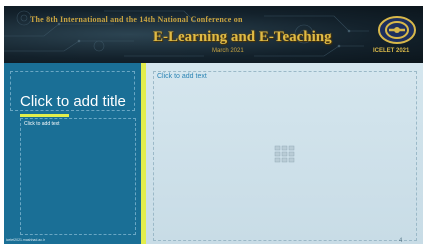 The height and width of the screenshot is (246, 427). What do you see at coordinates (25, 240) in the screenshot?
I see `footer-url: icelet2021.mashhad.ac.ir` at bounding box center [25, 240].